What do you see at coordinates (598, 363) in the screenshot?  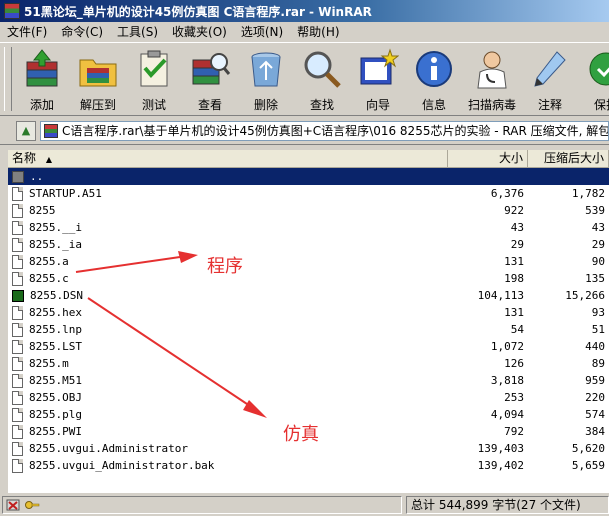 I see `file-packed-size: 89` at bounding box center [598, 363].